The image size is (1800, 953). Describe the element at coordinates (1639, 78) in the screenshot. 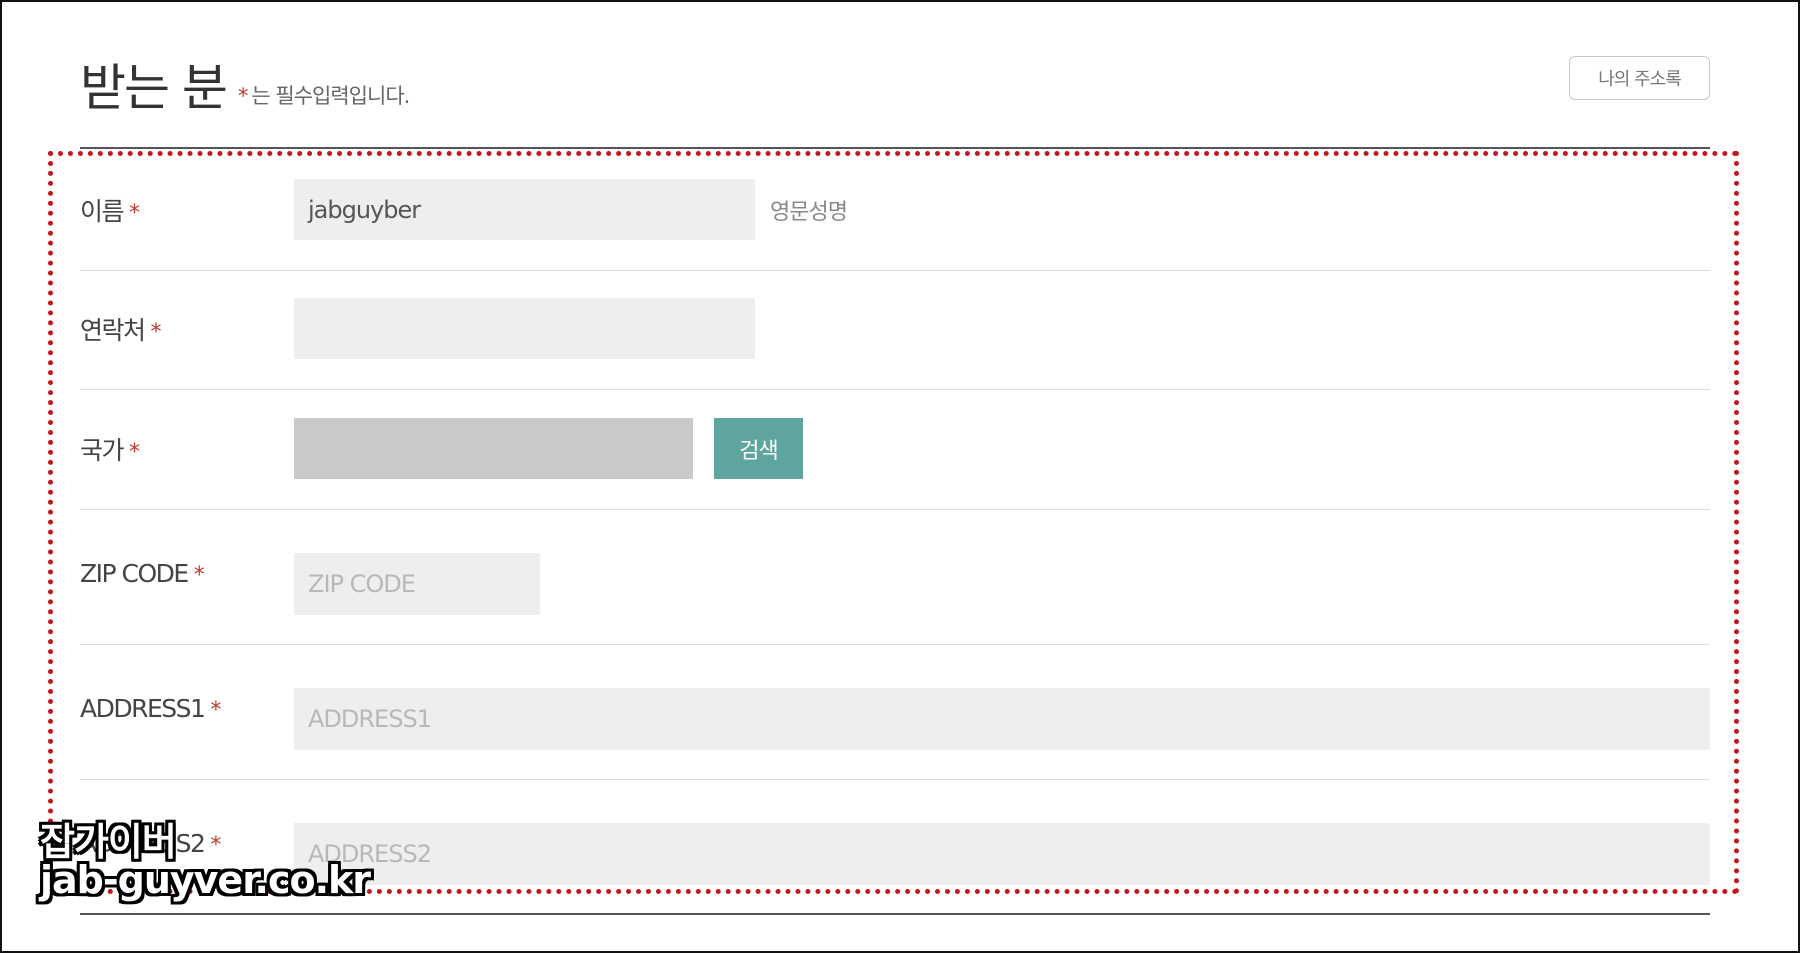

I see `address-book-button: 나의 주소록` at that location.